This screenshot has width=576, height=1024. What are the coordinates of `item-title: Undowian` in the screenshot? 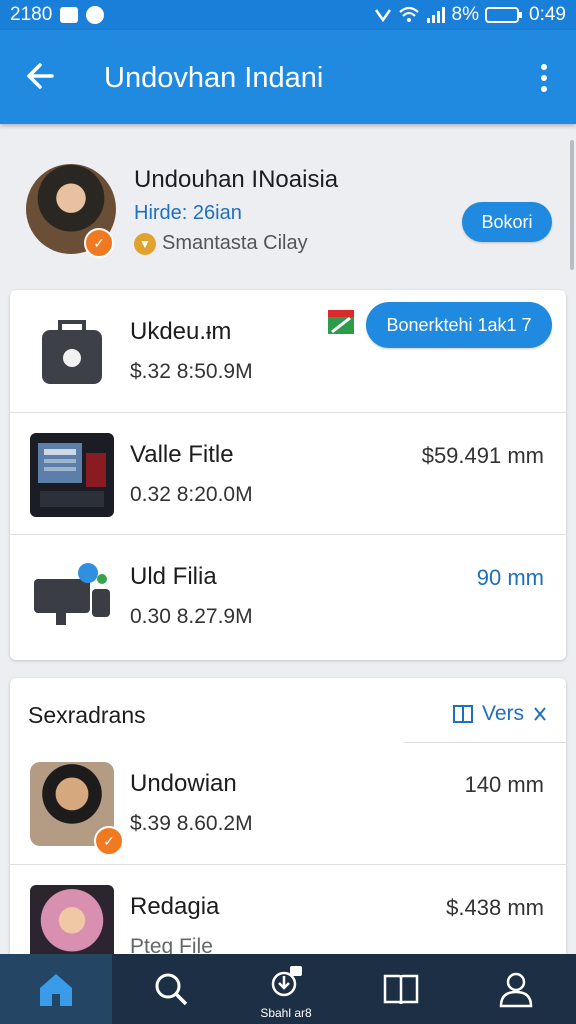 It's located at (183, 783).